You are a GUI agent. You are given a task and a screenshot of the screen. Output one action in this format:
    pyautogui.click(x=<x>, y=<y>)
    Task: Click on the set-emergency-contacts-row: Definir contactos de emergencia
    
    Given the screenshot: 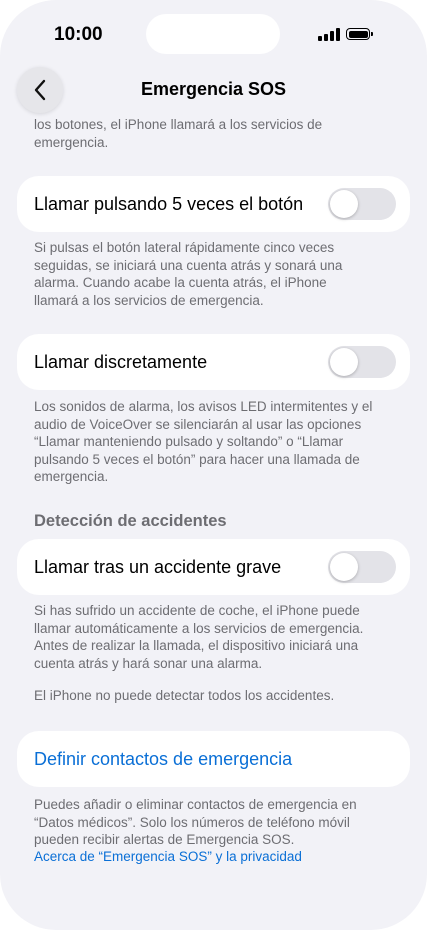 What is the action you would take?
    pyautogui.click(x=213, y=759)
    